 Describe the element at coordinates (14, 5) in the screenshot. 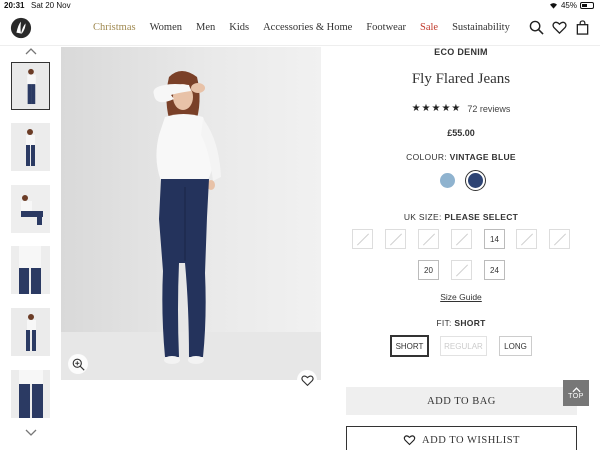

I see `status-time: 20:31` at that location.